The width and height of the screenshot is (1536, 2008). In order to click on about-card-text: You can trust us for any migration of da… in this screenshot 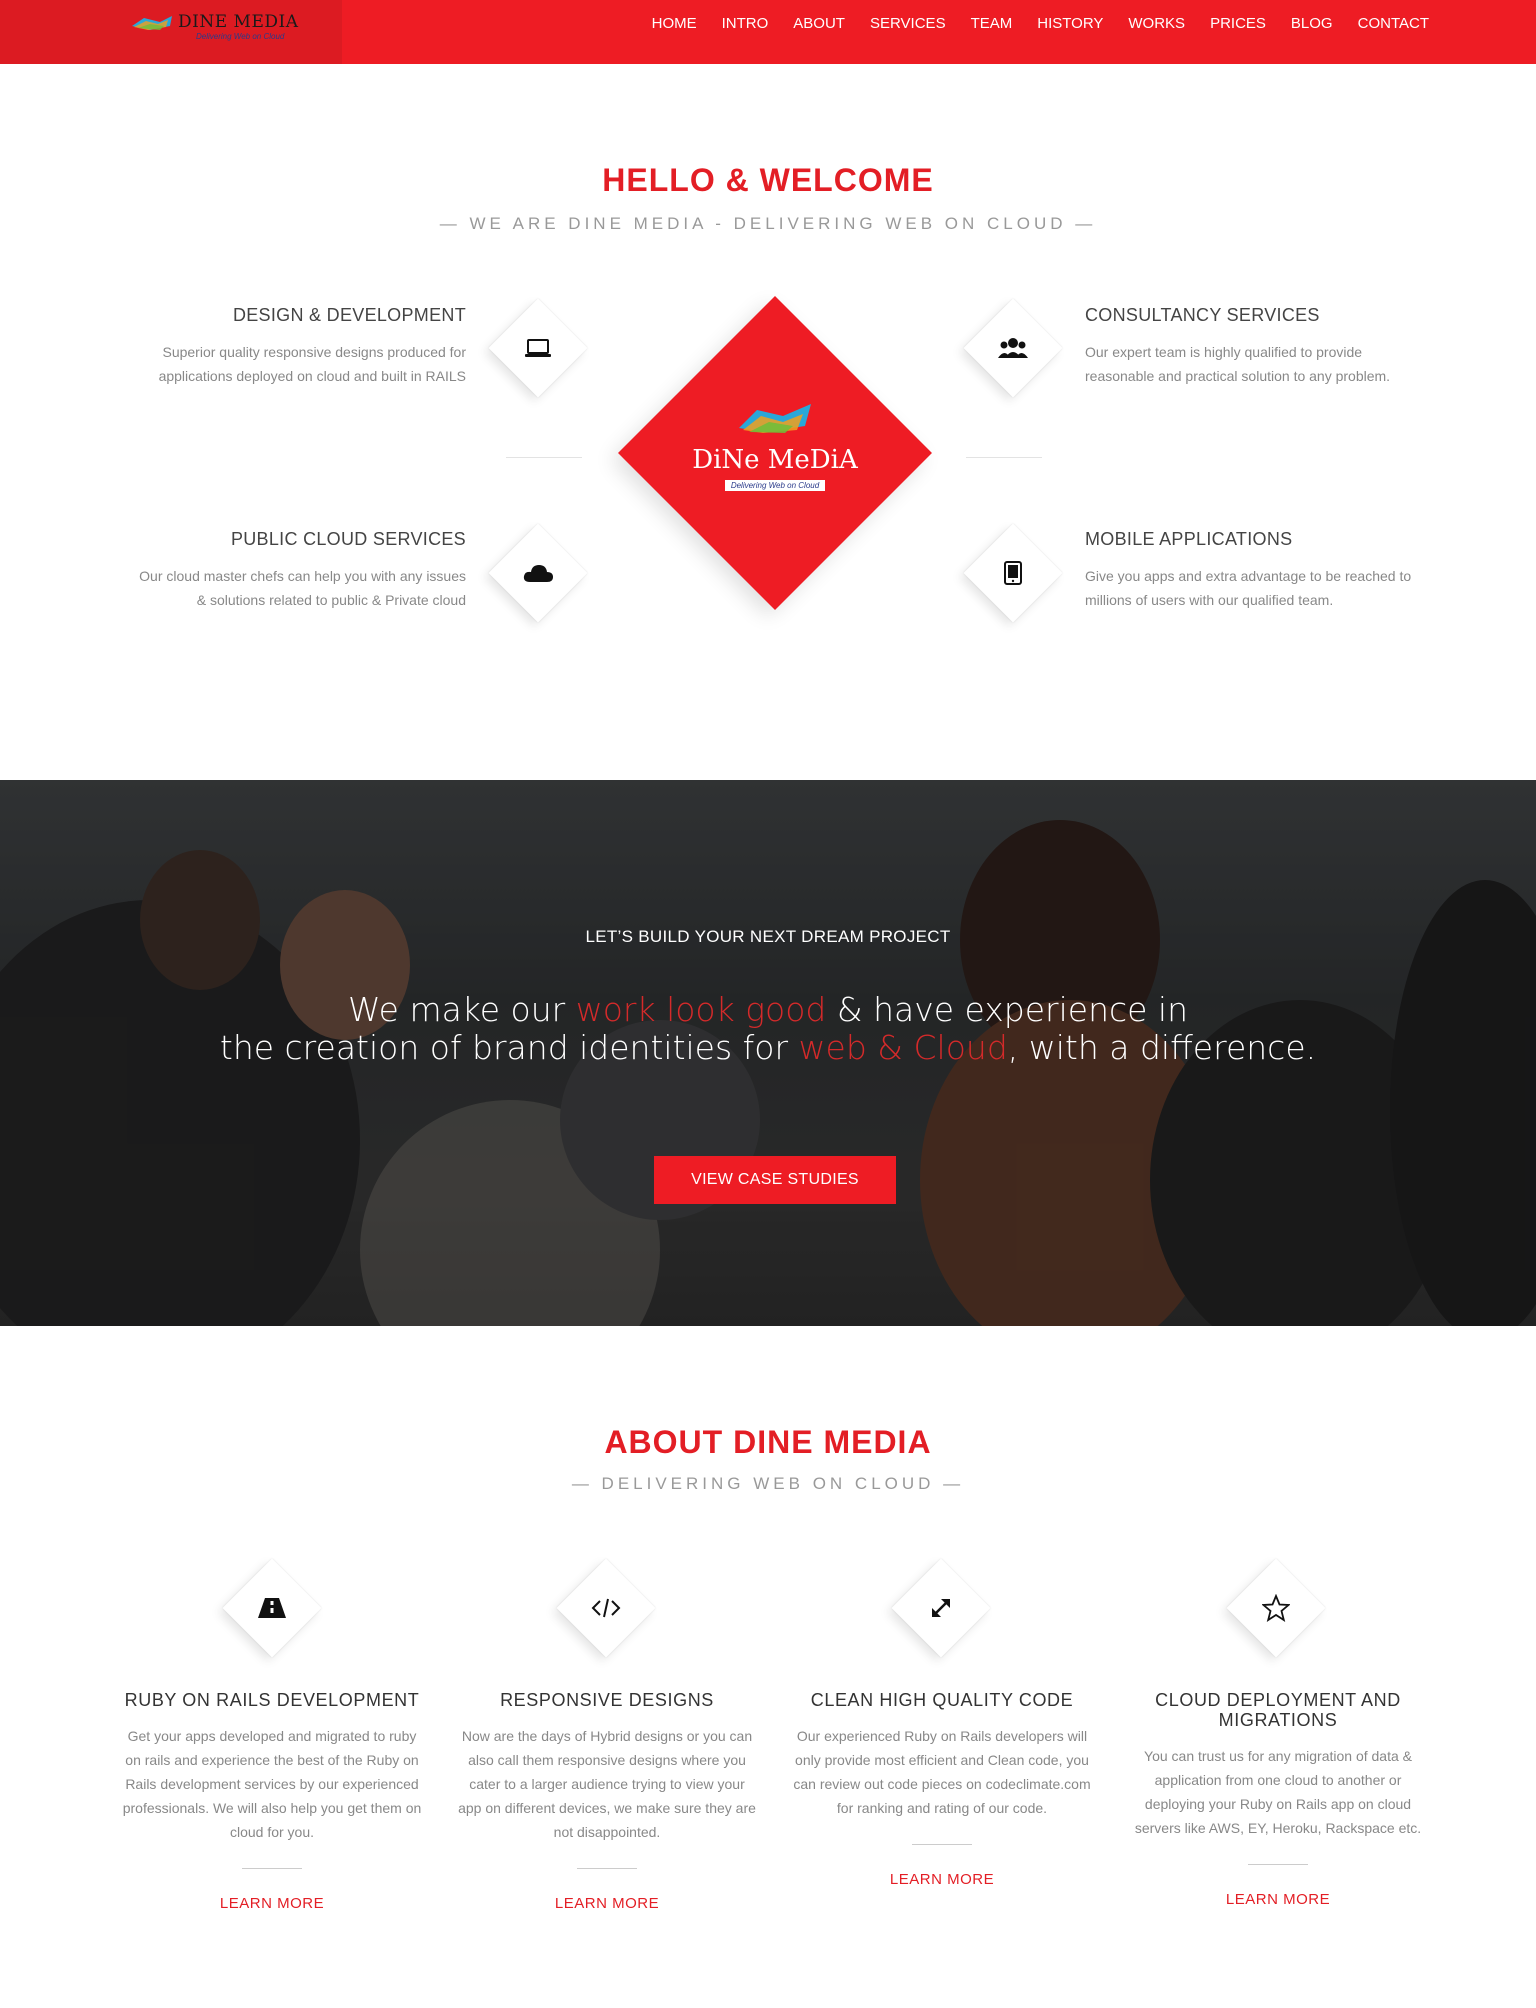, I will do `click(1278, 1792)`.